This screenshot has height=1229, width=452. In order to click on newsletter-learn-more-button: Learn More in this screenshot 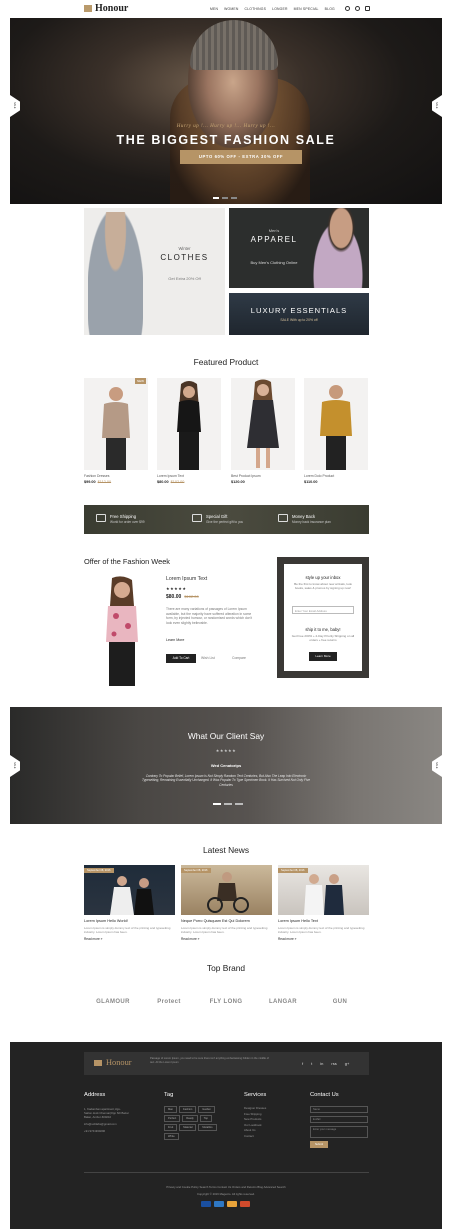, I will do `click(323, 656)`.